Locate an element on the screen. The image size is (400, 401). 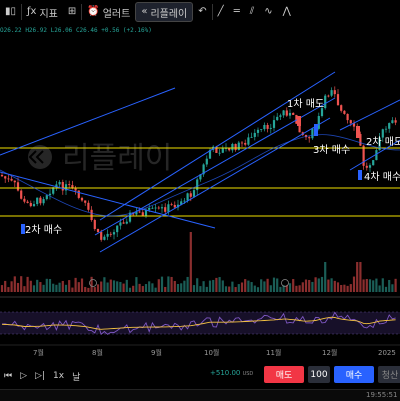
buy-button: 매수 is located at coordinates (354, 374).